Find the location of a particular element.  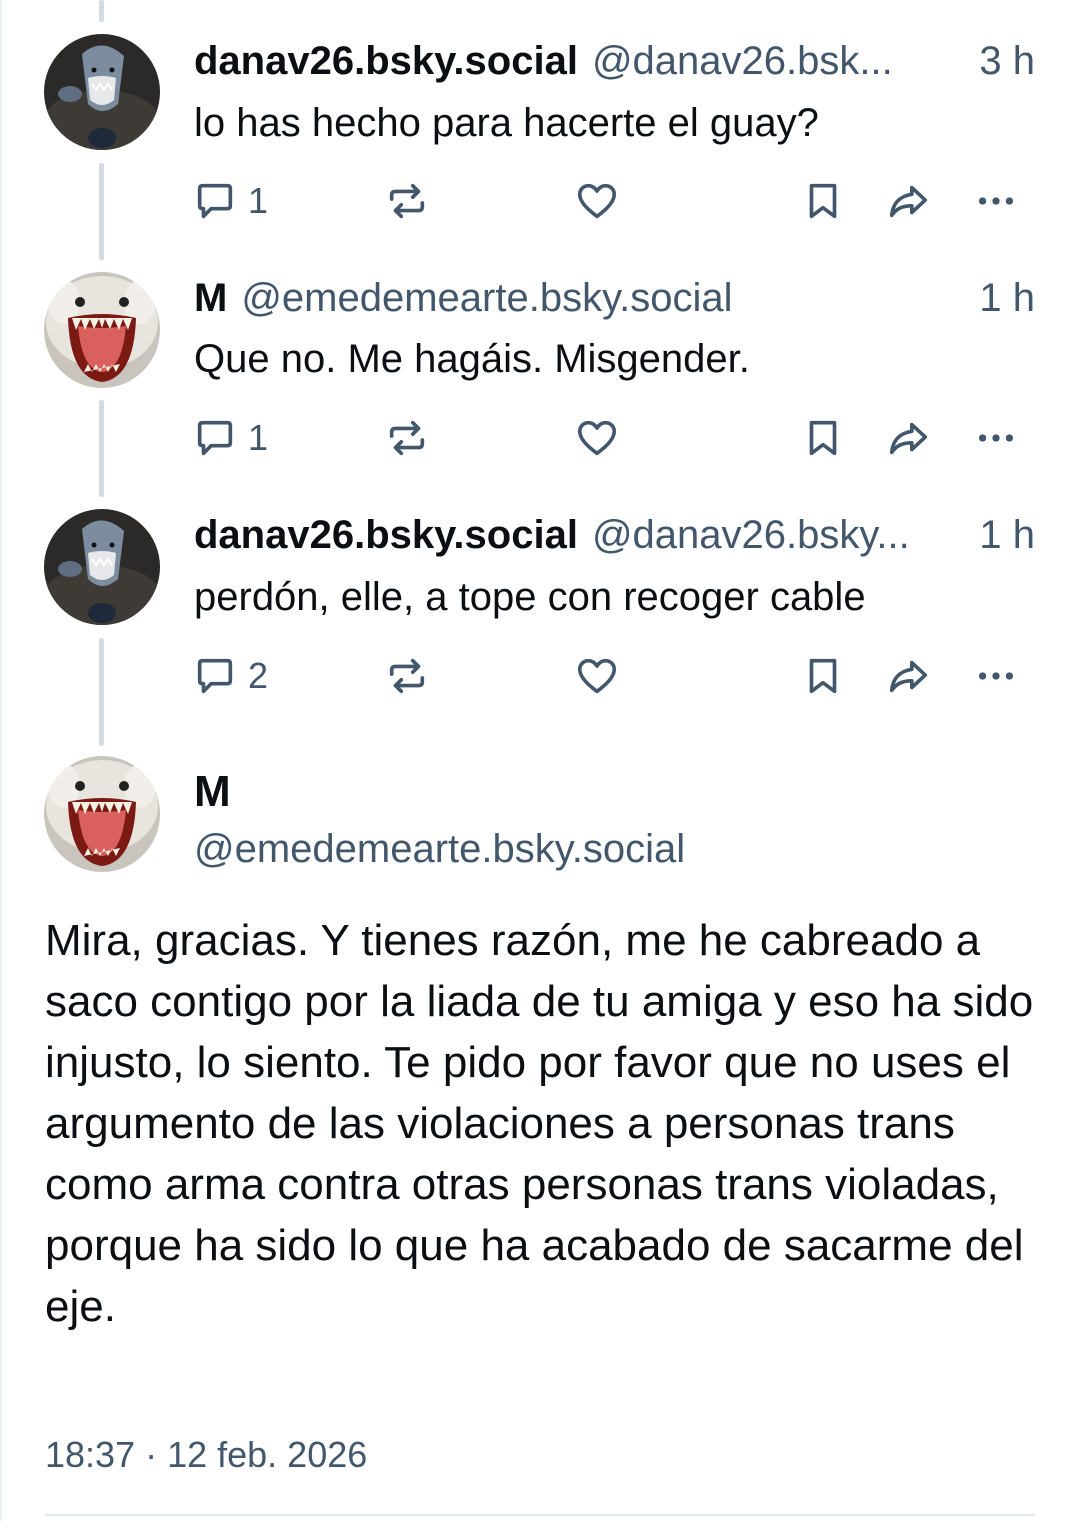

reply-button: 2 is located at coordinates (230, 676).